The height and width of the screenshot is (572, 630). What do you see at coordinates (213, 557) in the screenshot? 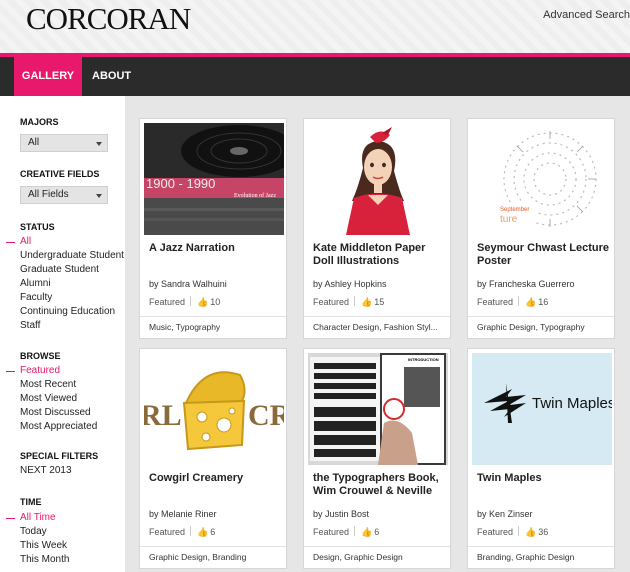
I see `project-tags: Graphic Design, Branding` at bounding box center [213, 557].